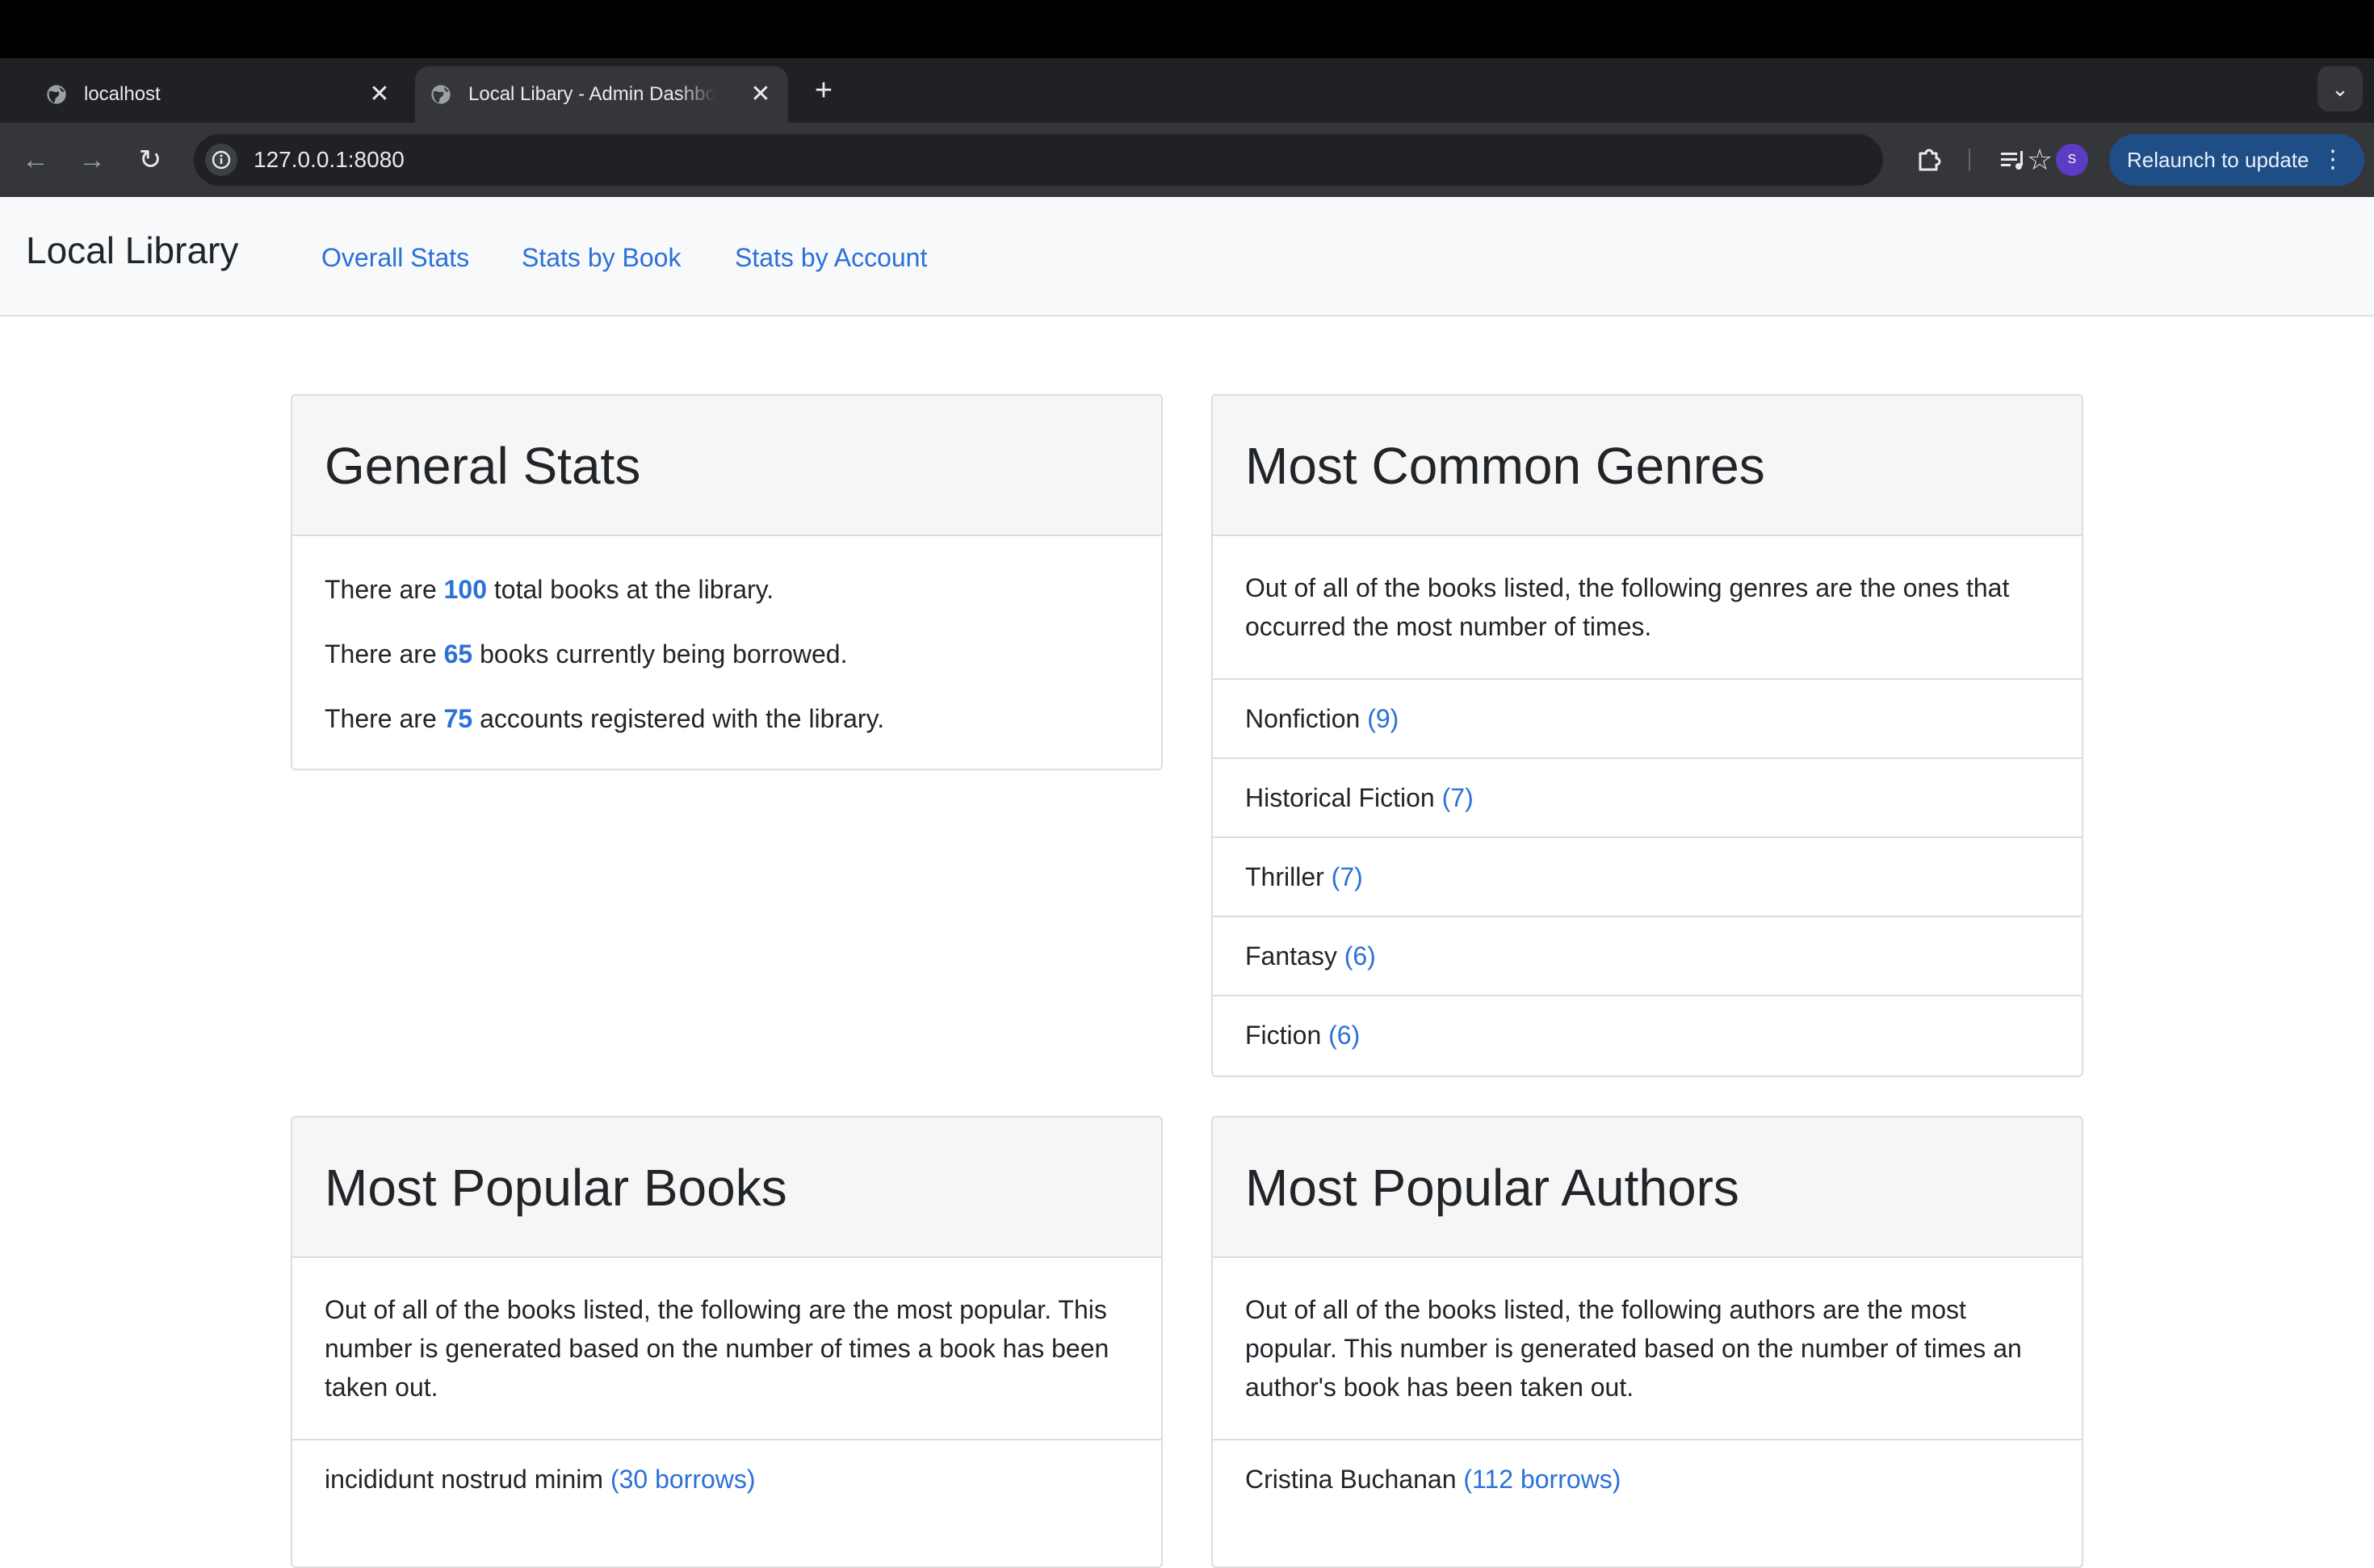 Image resolution: width=2374 pixels, height=1568 pixels. I want to click on tab-admin-dashboard: Local Libary - Admin Dashboard ✕, so click(601, 94).